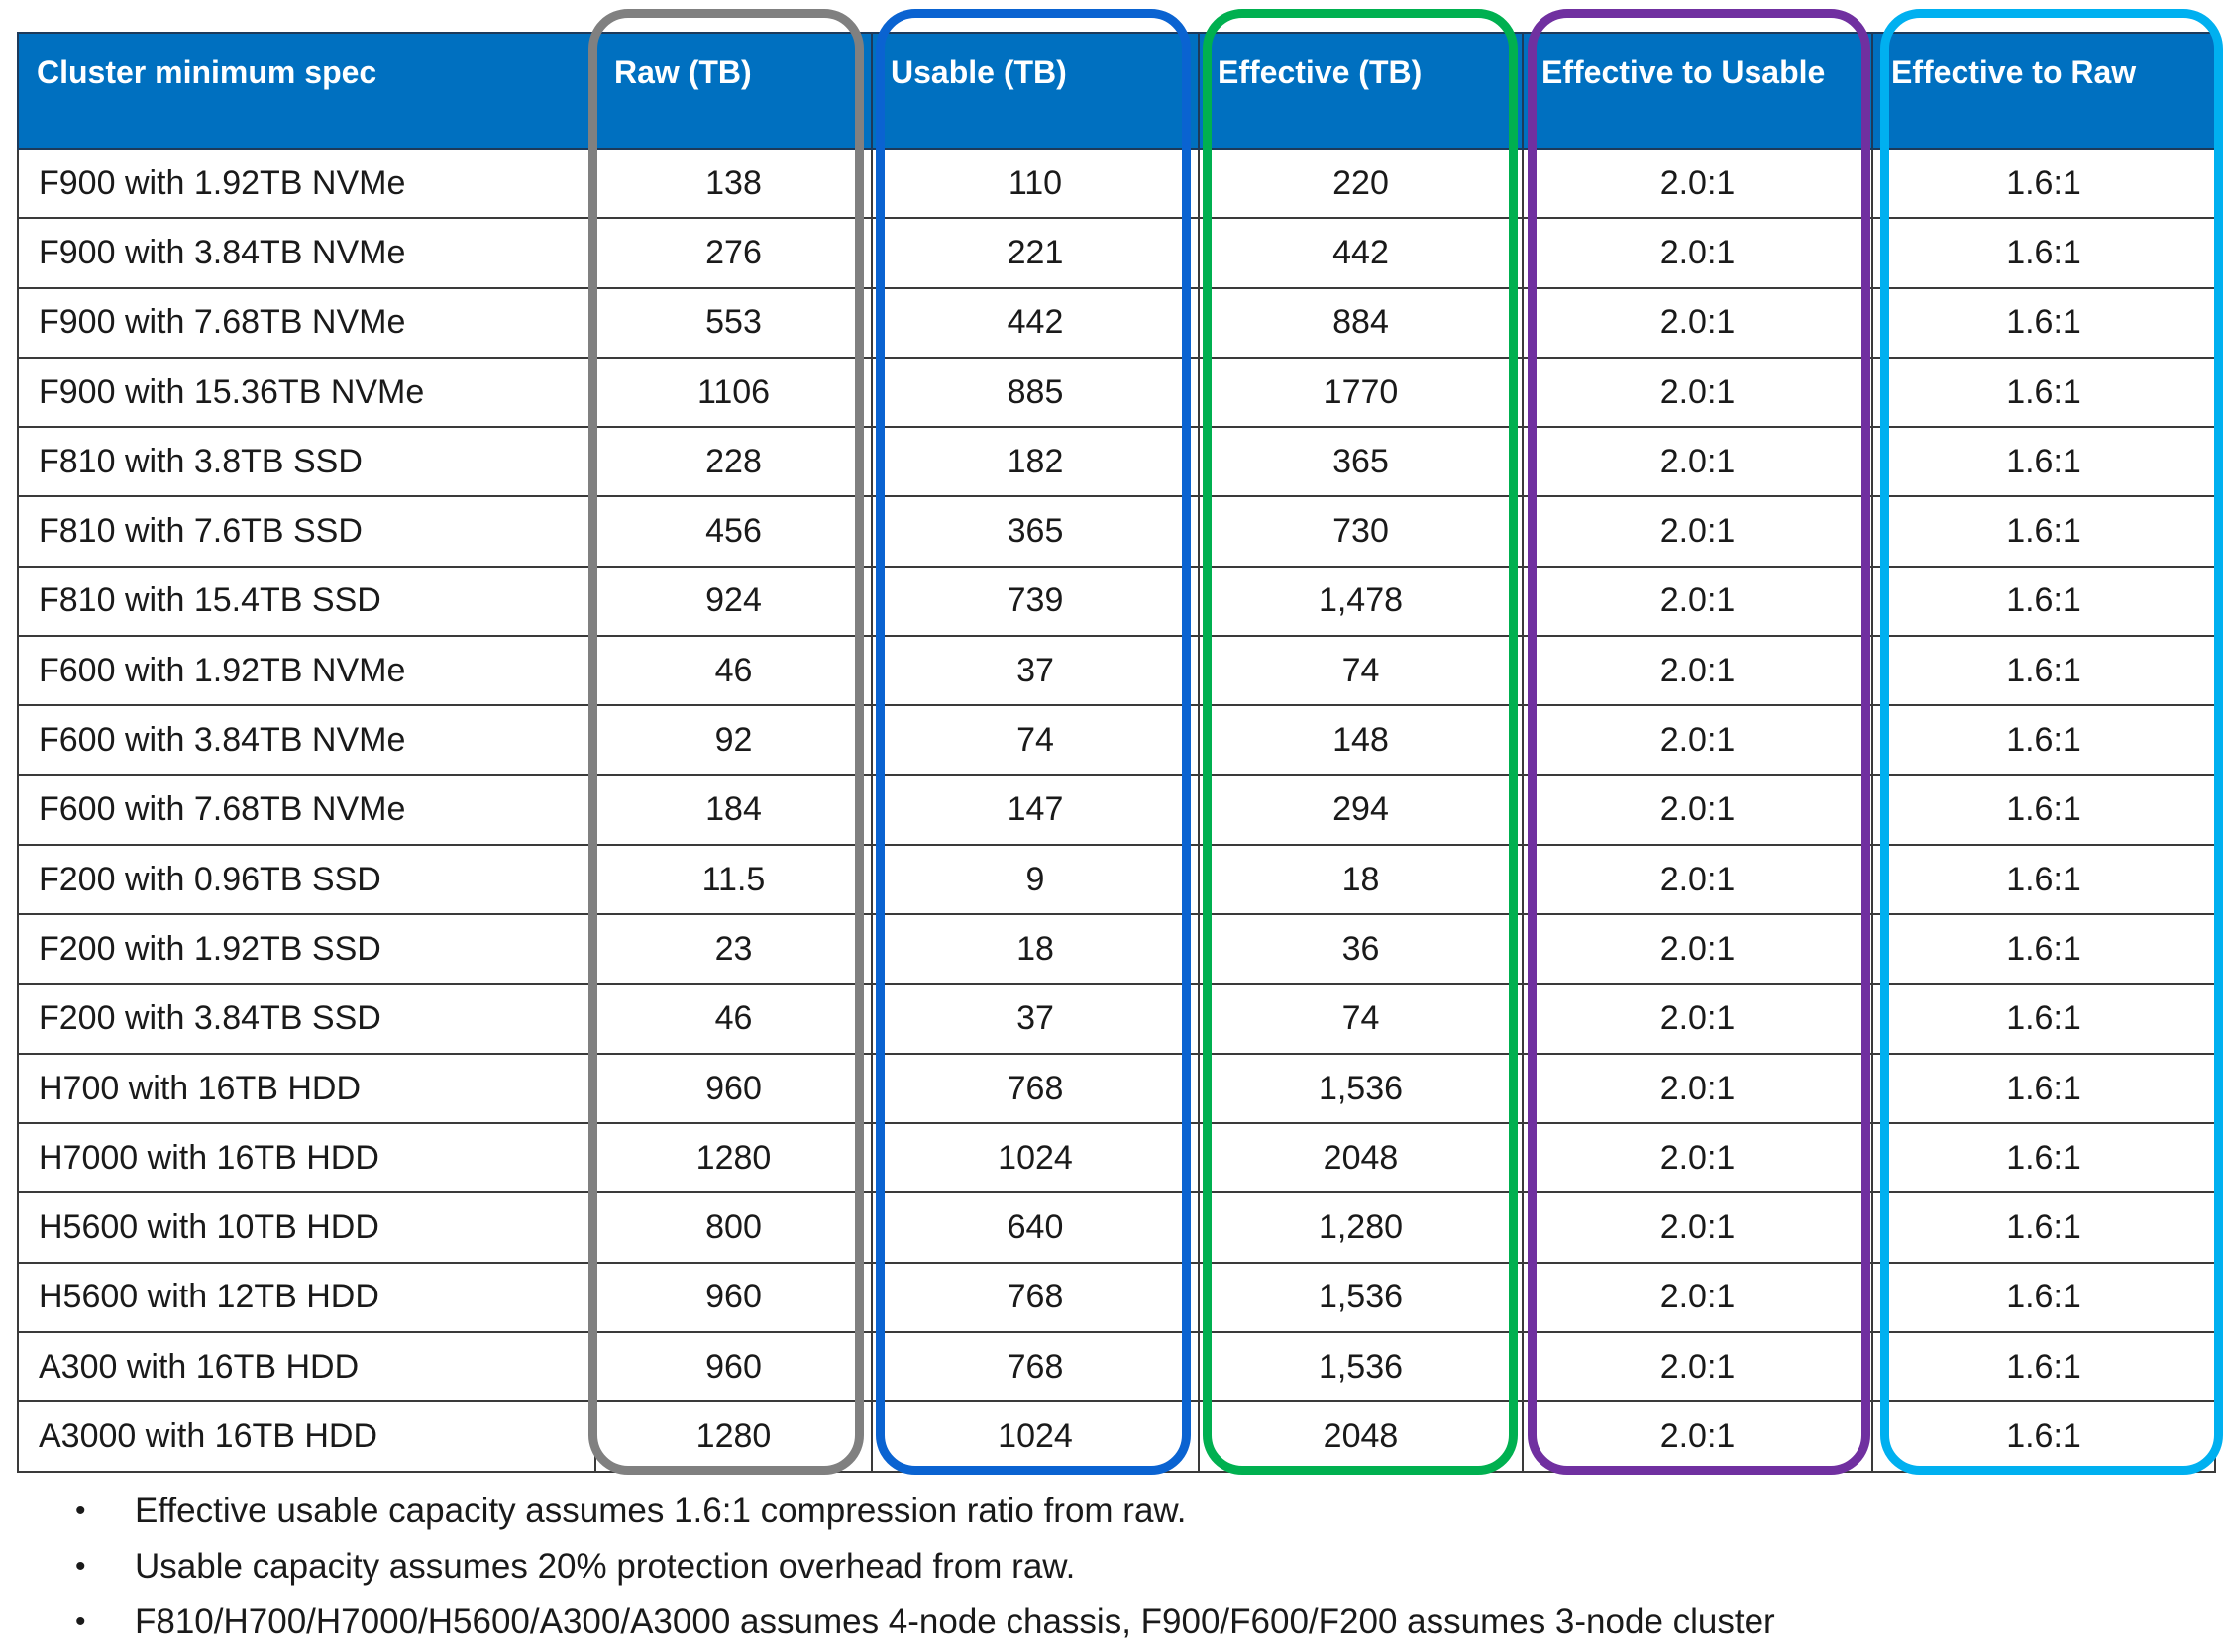 The width and height of the screenshot is (2230, 1652). What do you see at coordinates (1361, 740) in the screenshot?
I see `cell-effective: 148` at bounding box center [1361, 740].